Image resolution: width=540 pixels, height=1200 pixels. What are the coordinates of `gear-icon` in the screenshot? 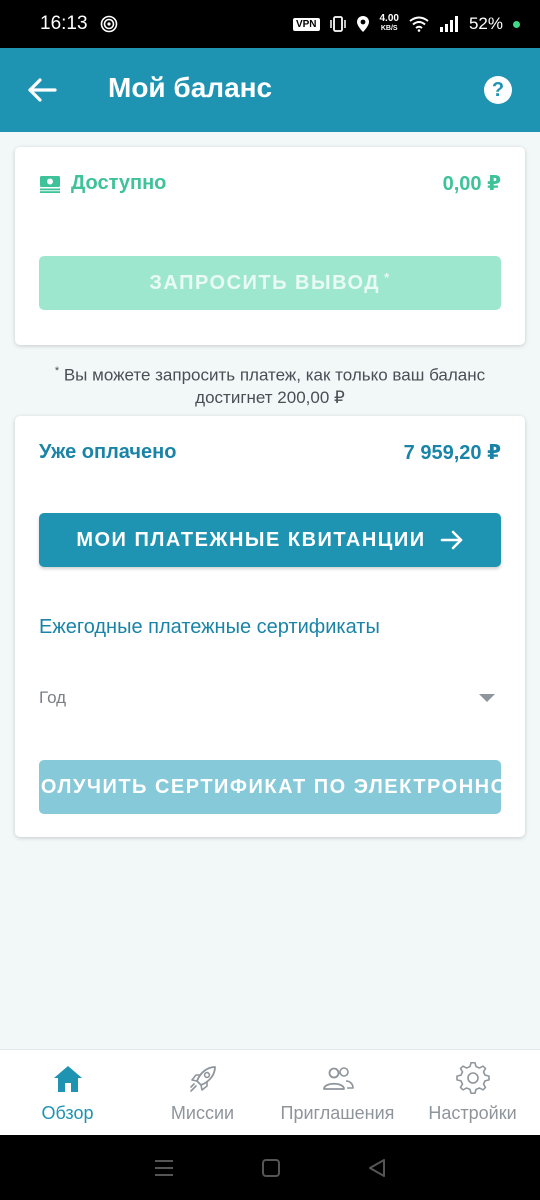 It's located at (472, 1078).